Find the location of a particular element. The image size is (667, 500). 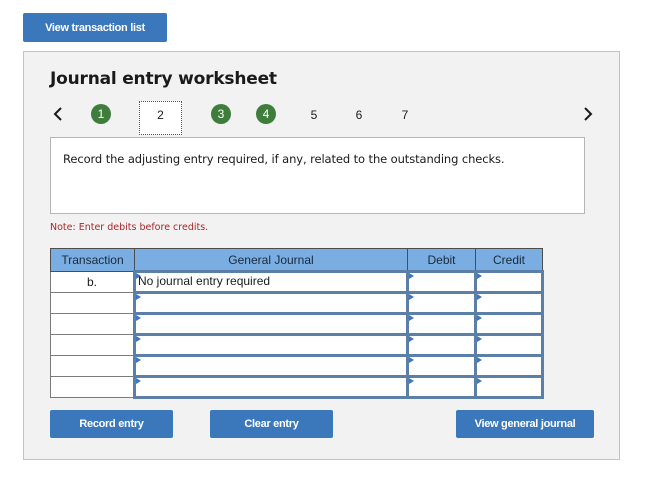

step-3: 3 is located at coordinates (221, 114).